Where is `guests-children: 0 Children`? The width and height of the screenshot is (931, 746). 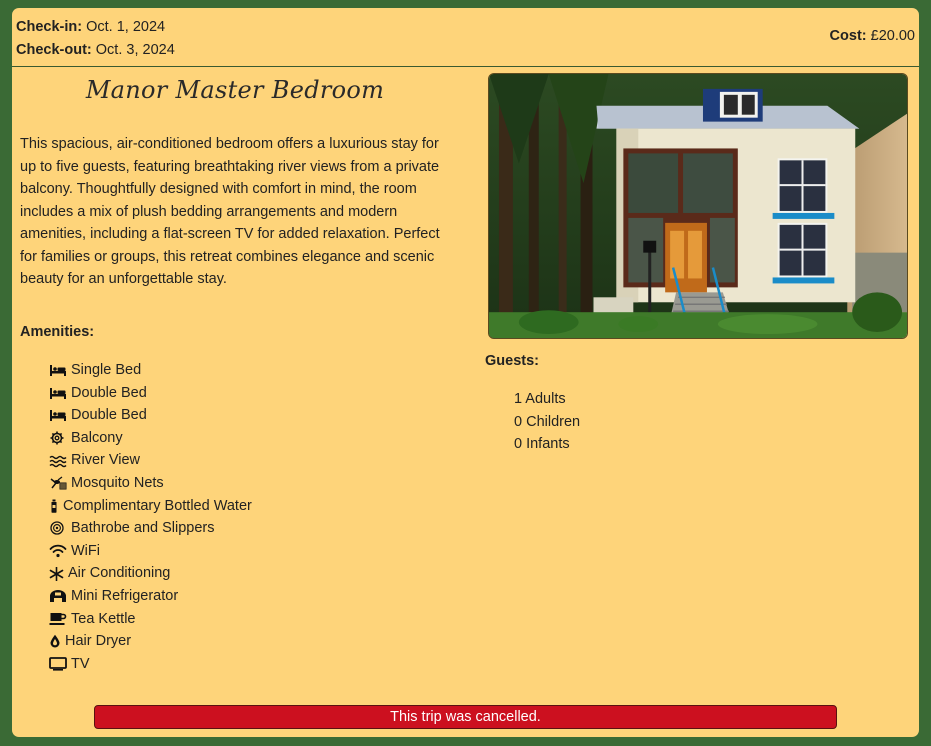
guests-children: 0 Children is located at coordinates (547, 421).